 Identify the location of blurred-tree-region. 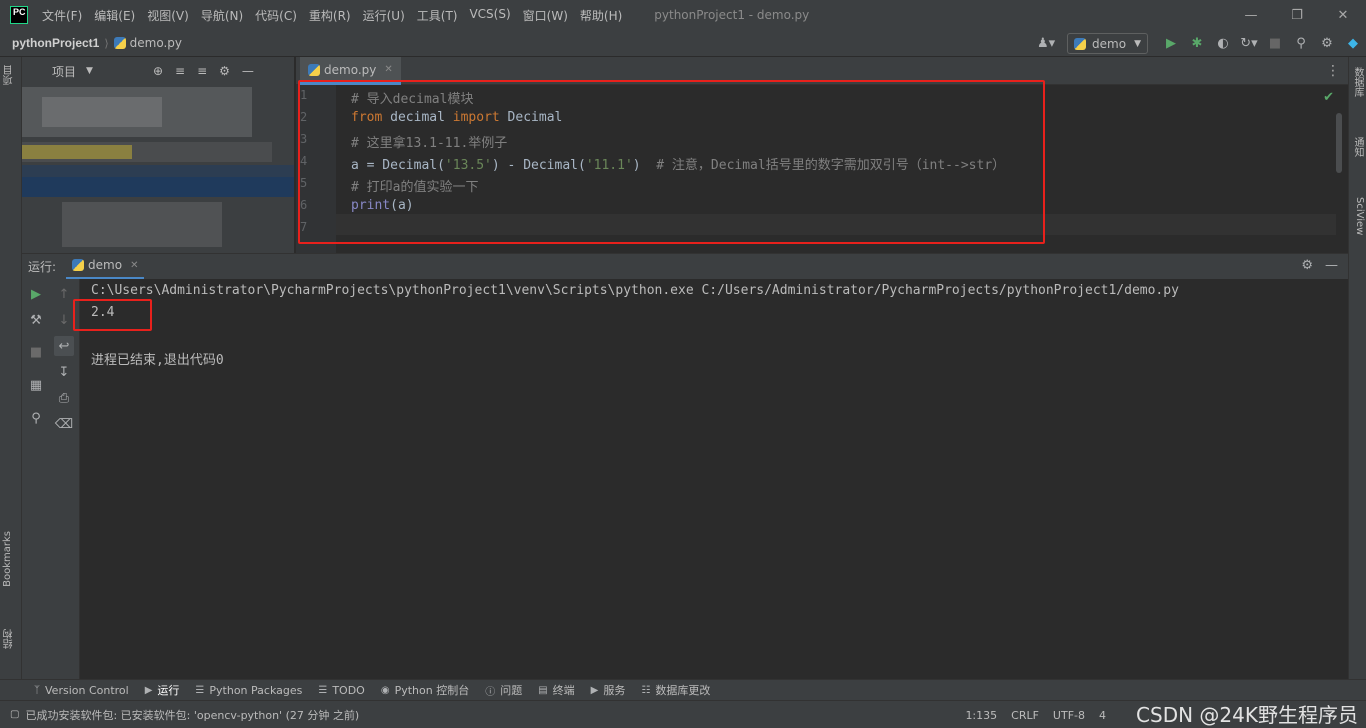
(77, 152).